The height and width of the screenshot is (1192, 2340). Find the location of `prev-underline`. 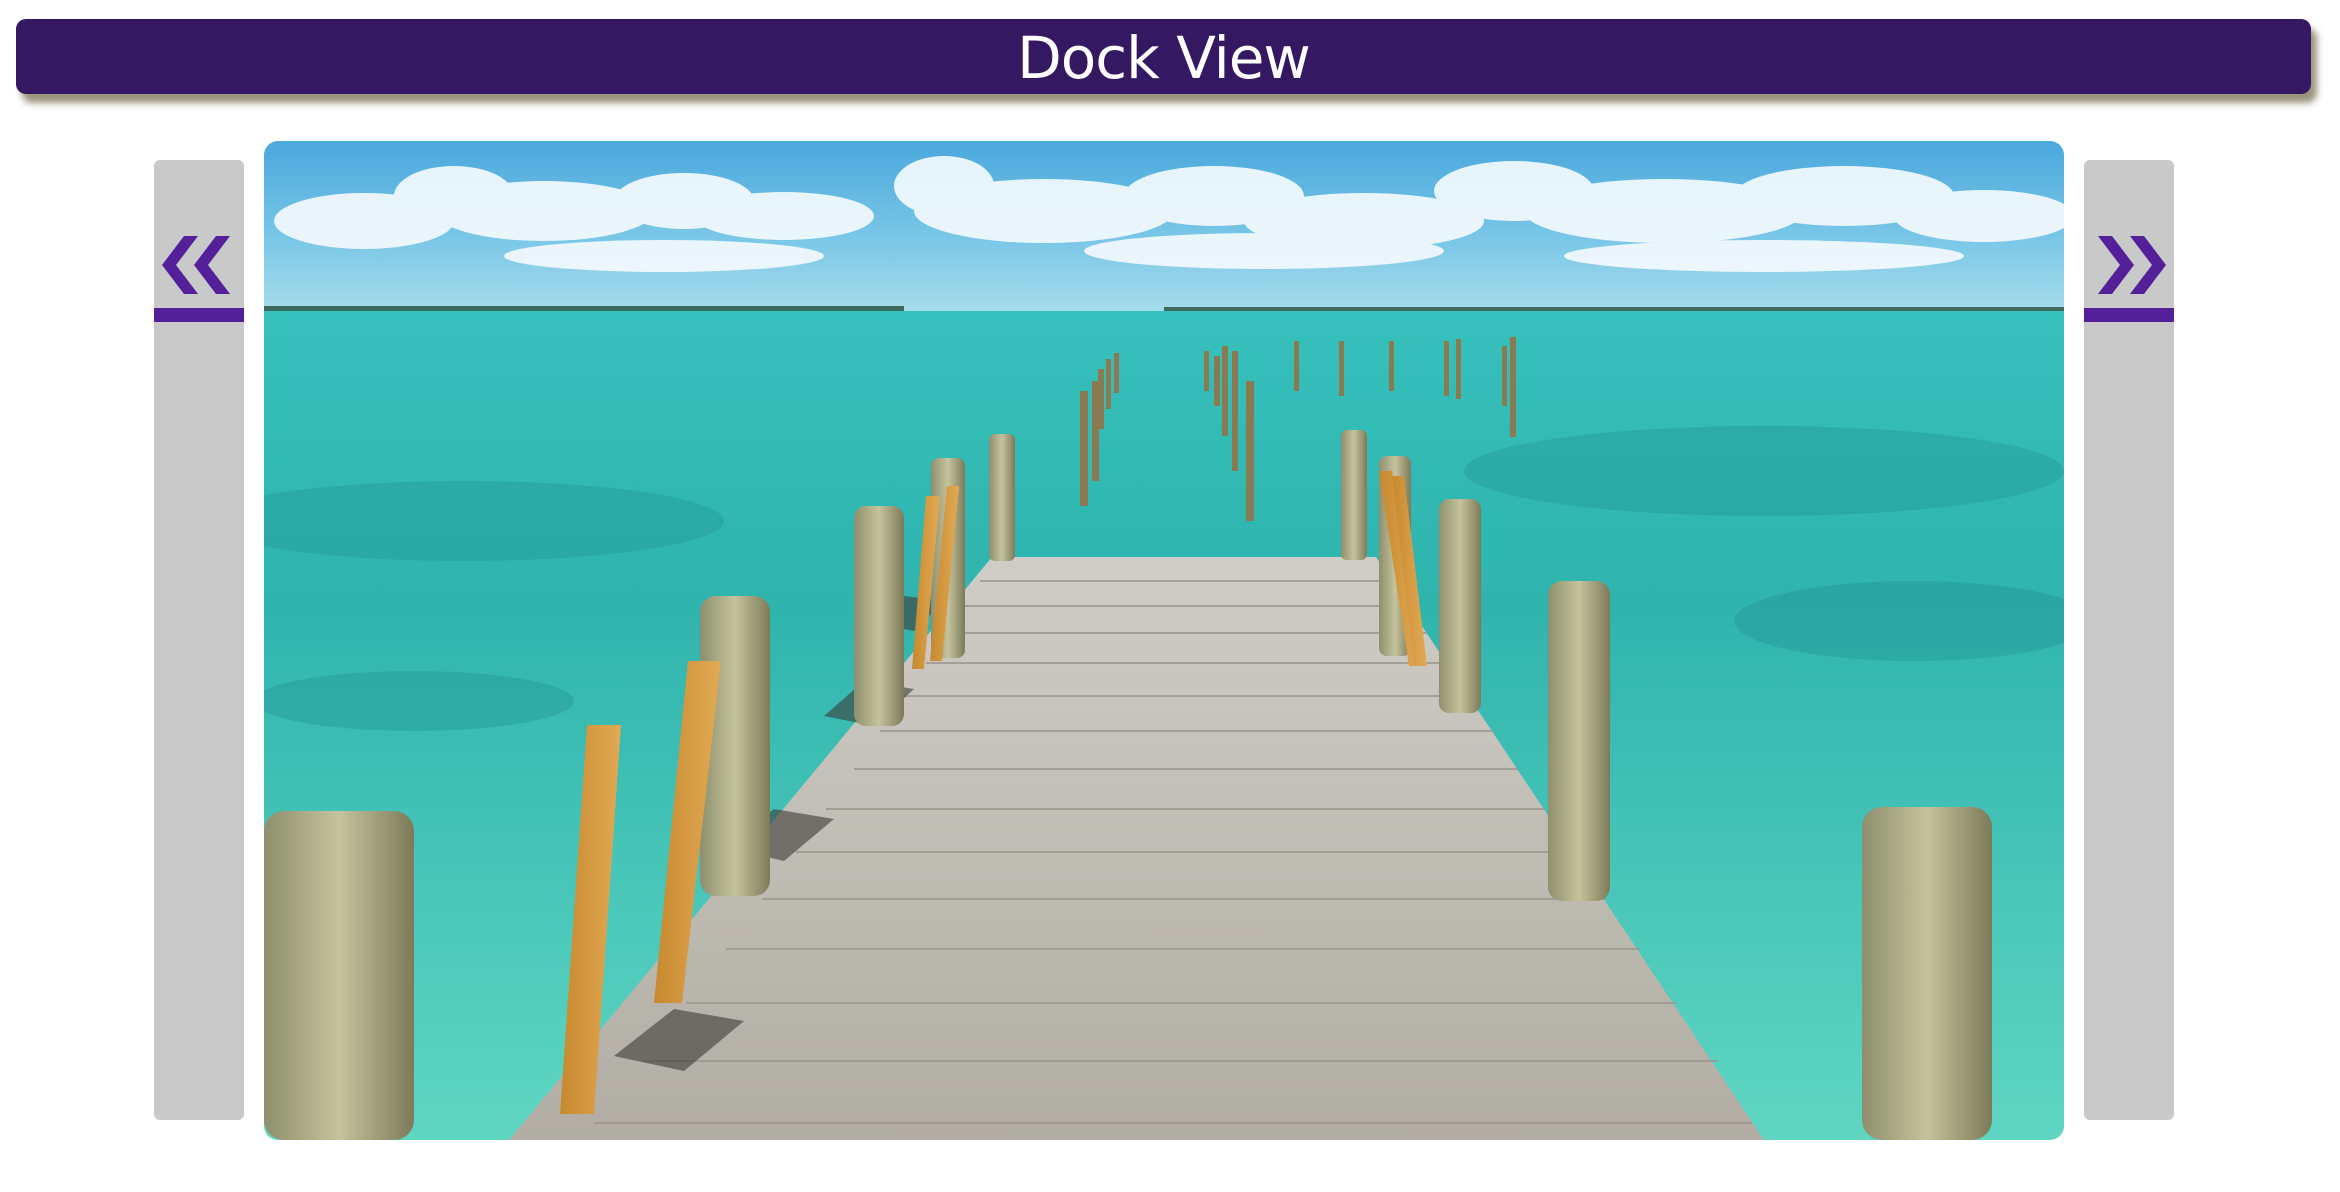

prev-underline is located at coordinates (199, 315).